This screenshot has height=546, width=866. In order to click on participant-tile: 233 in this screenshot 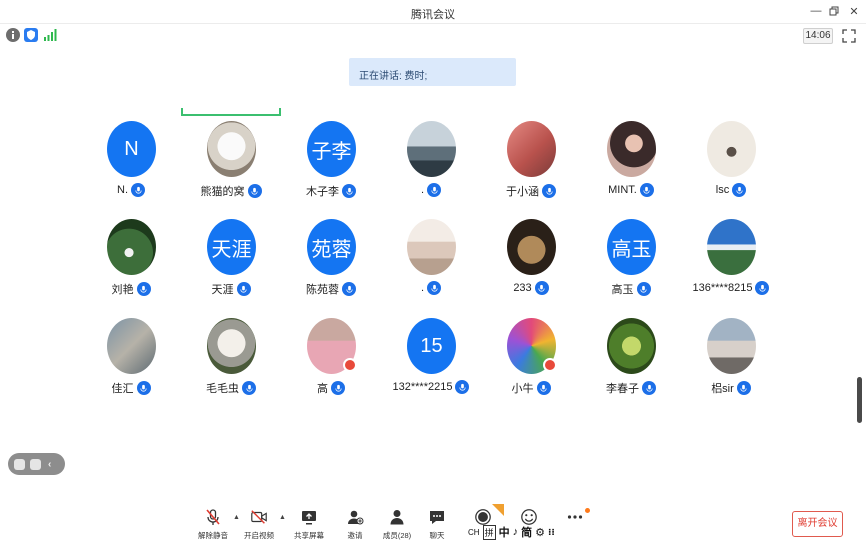, I will do `click(531, 265)`.